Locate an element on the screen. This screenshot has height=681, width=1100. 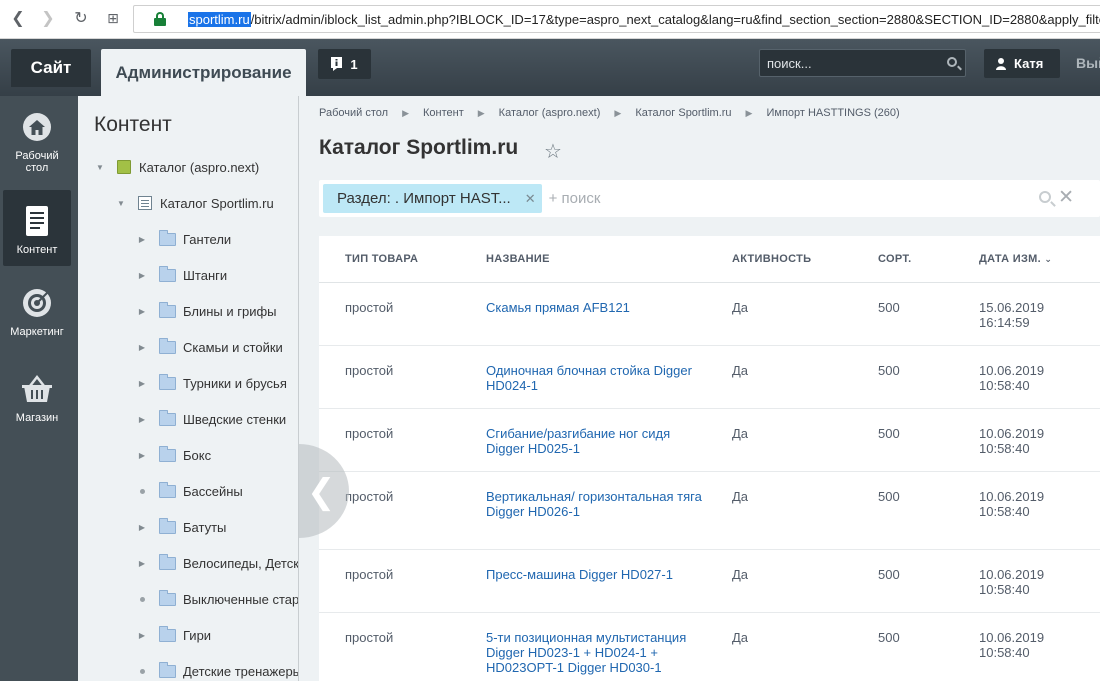
menu-item-desktop: Рабочий стол is located at coordinates (37, 145).